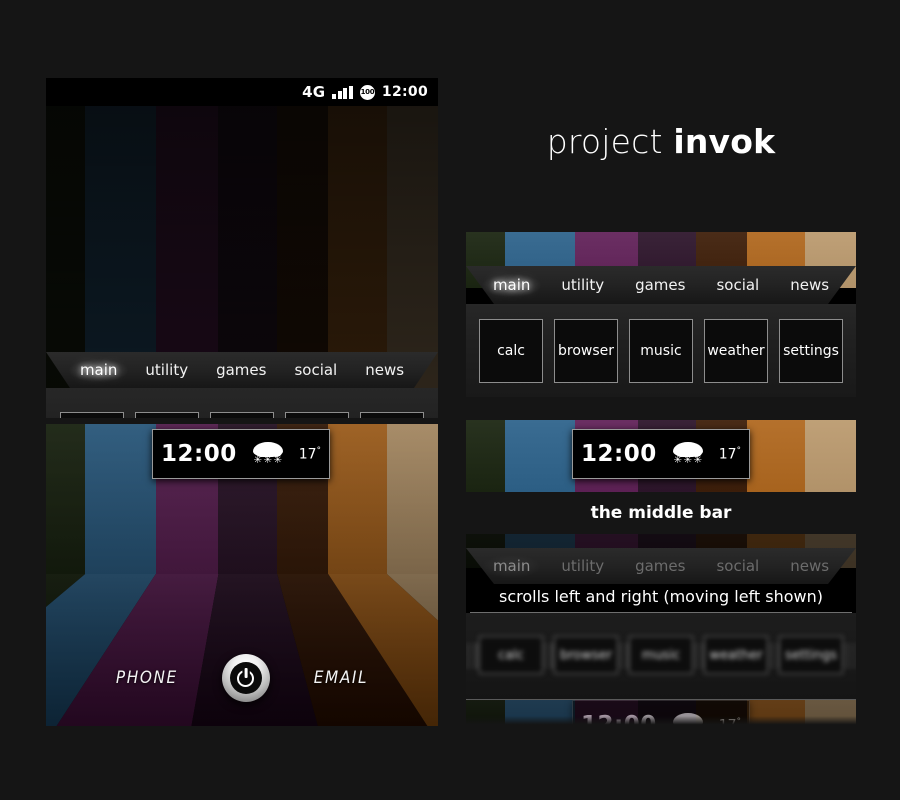  What do you see at coordinates (342, 92) in the screenshot?
I see `signal-bars-icon` at bounding box center [342, 92].